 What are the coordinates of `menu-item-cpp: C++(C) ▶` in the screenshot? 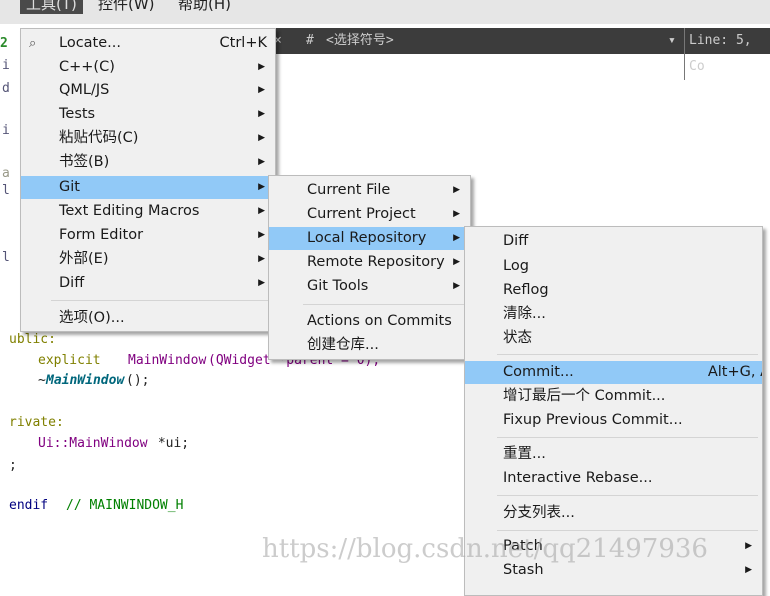 It's located at (148, 67).